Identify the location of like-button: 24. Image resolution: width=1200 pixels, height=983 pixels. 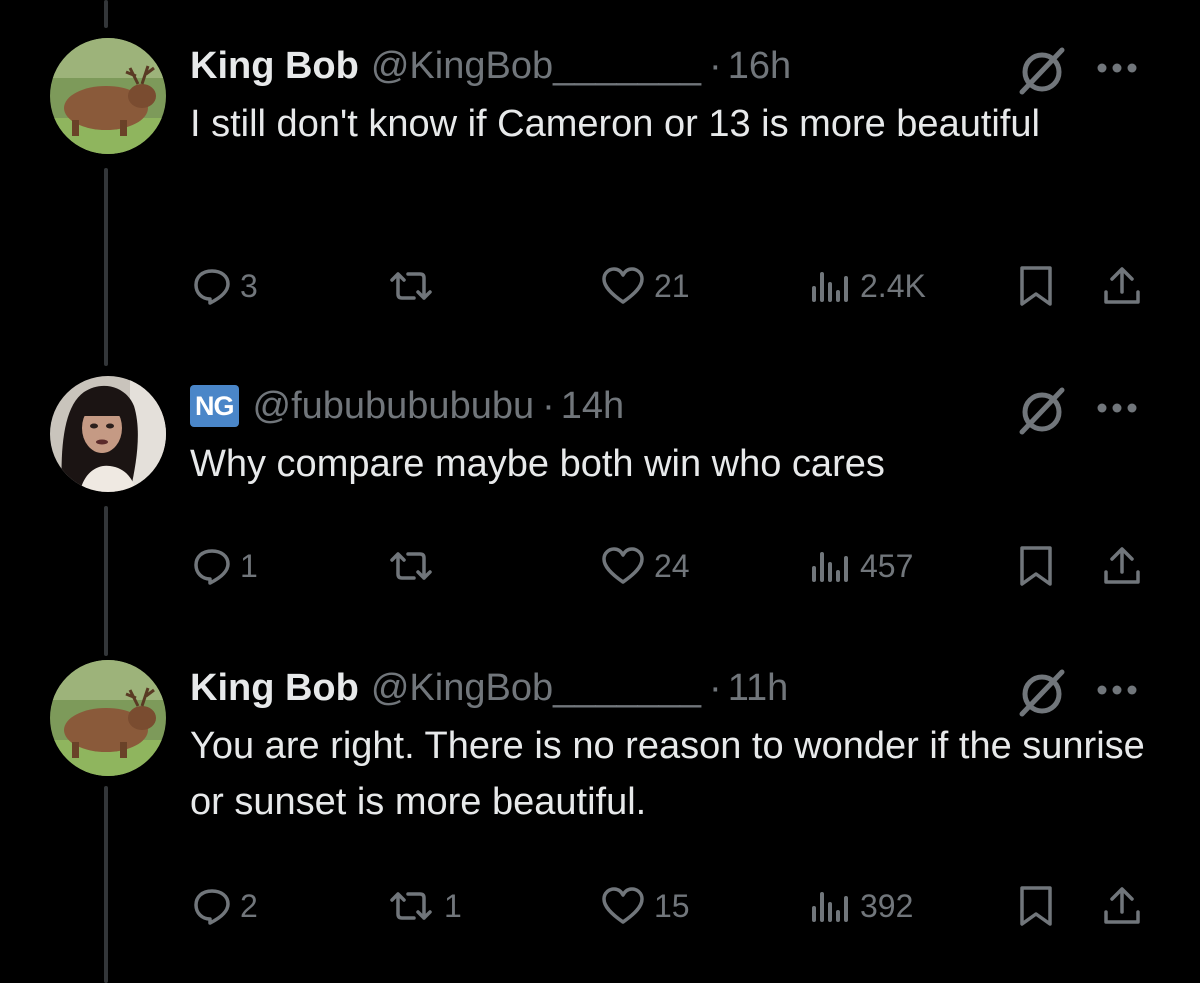
(645, 566).